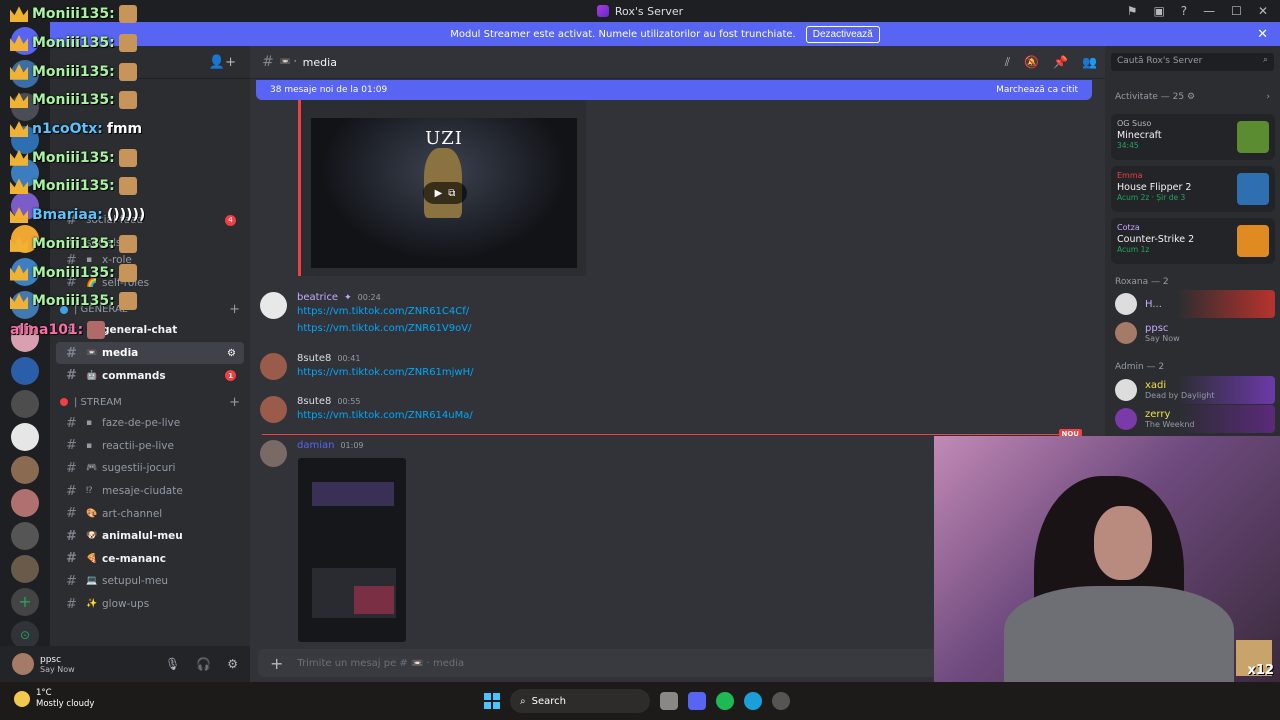  I want to click on member-name: ppsc, so click(1157, 328).